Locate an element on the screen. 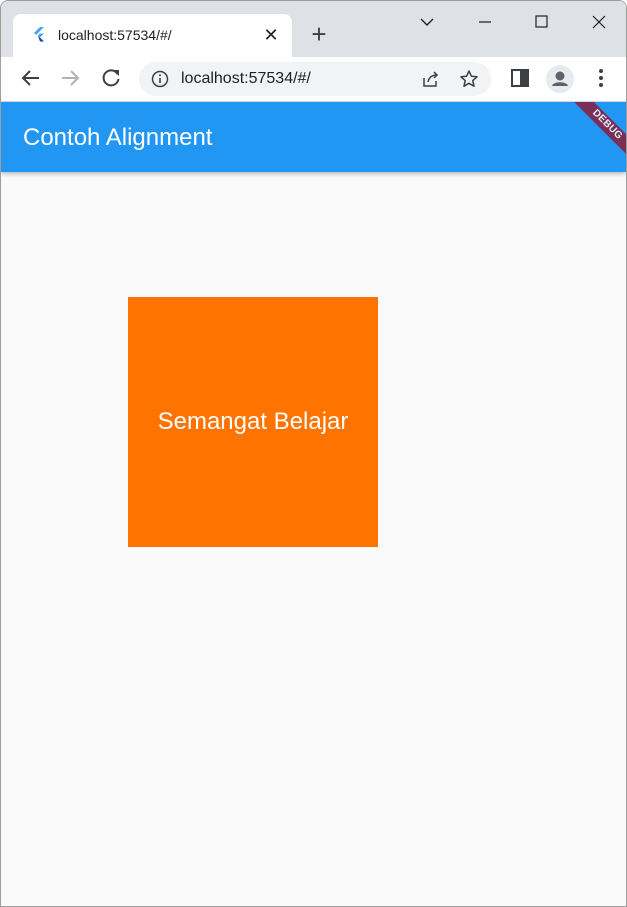 This screenshot has height=907, width=627. box-text: Semangat Belajar is located at coordinates (253, 421).